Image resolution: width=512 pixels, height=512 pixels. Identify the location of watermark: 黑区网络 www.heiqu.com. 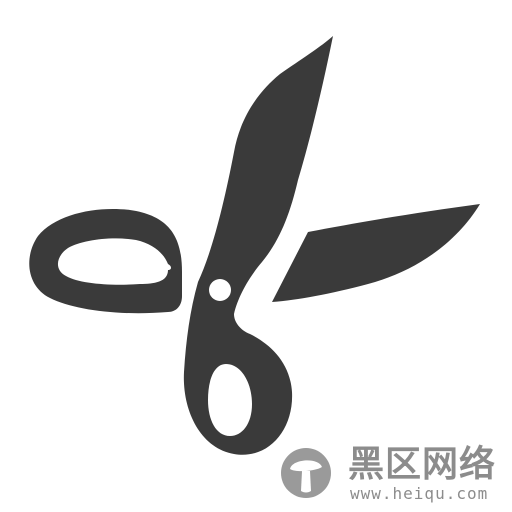
(392, 475).